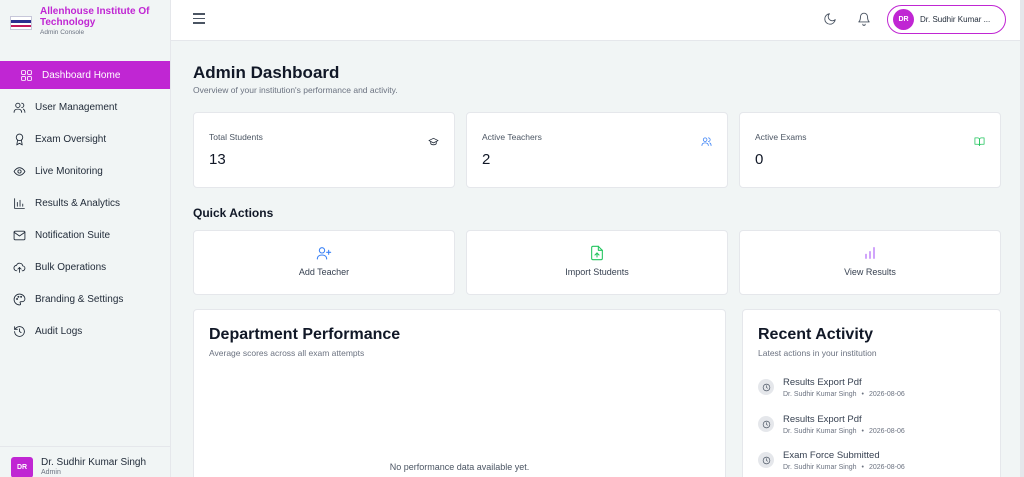  What do you see at coordinates (19, 267) in the screenshot?
I see `cloud-upload-icon` at bounding box center [19, 267].